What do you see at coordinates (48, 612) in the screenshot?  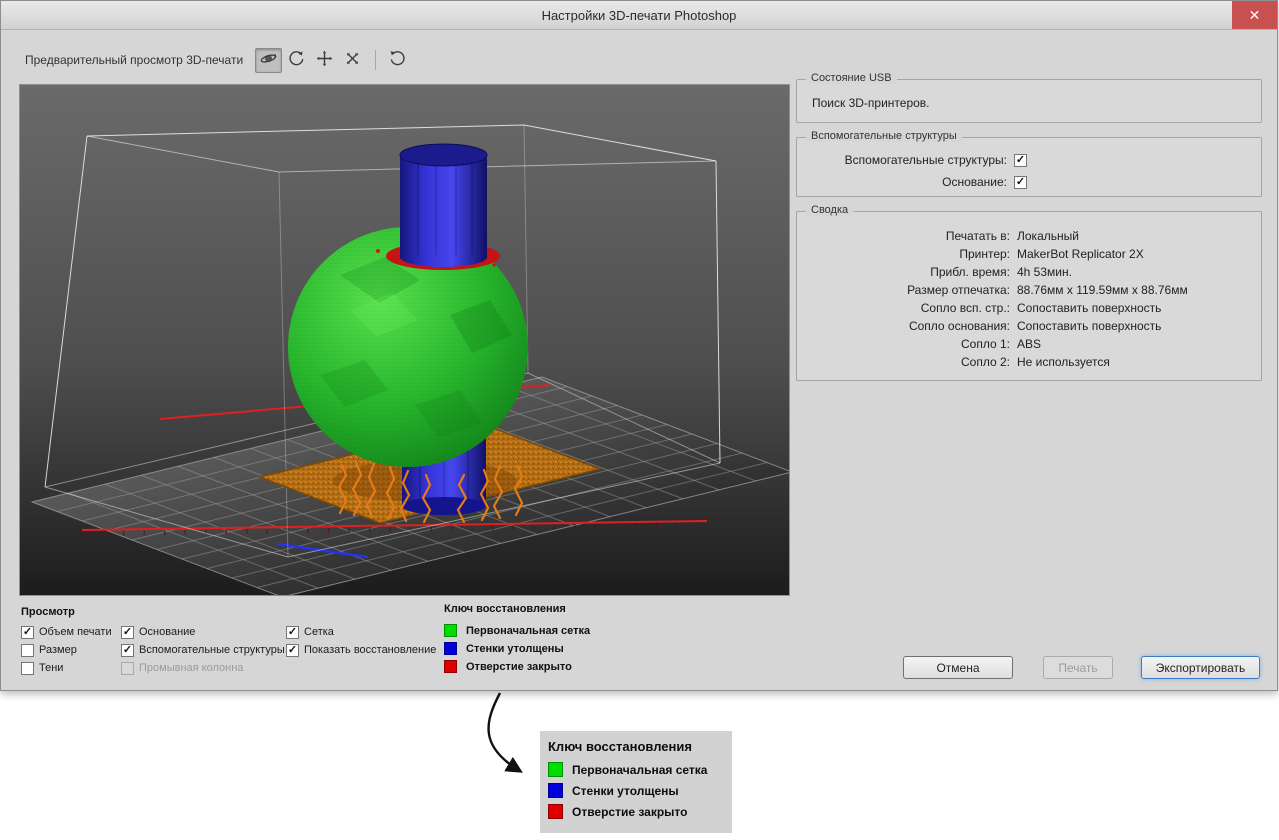 I see `view-options-title: Просмотр` at bounding box center [48, 612].